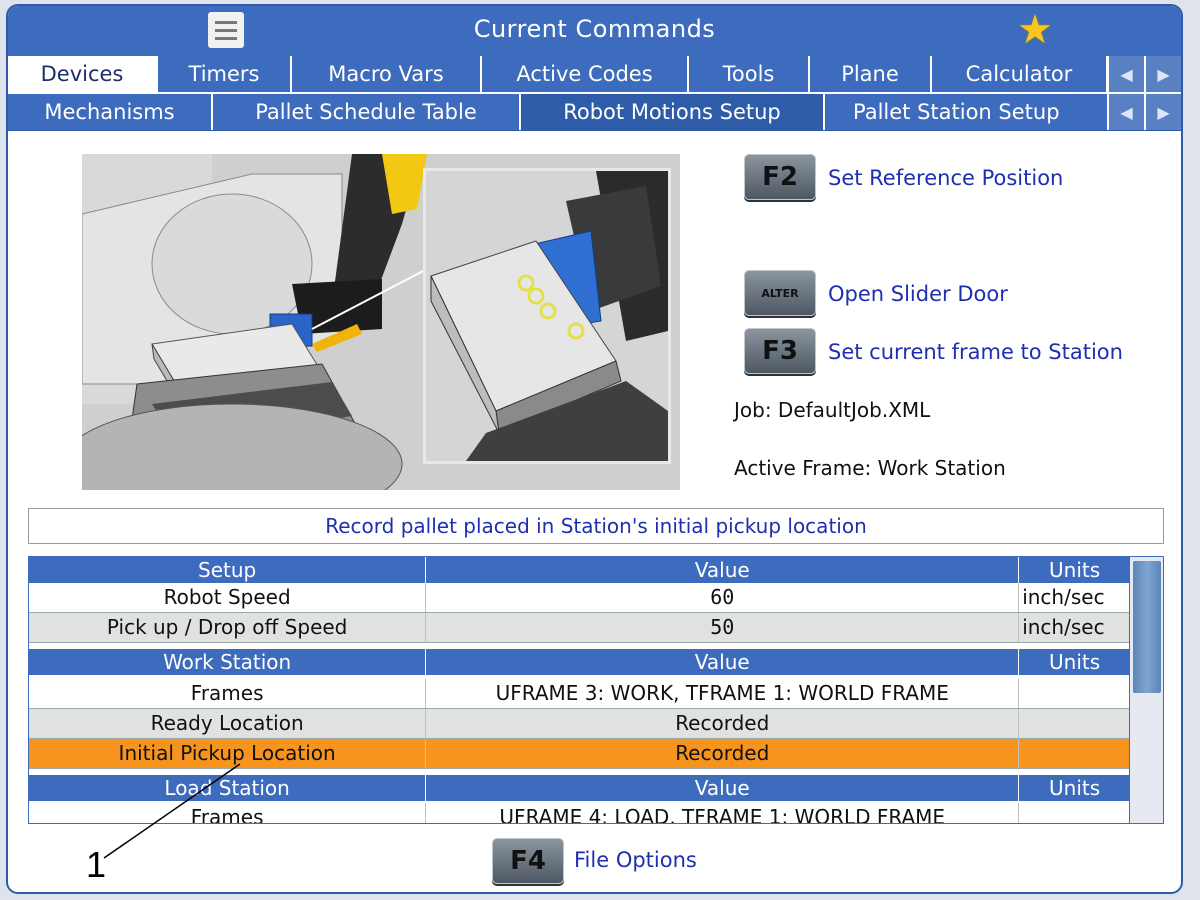 The width and height of the screenshot is (1200, 900). What do you see at coordinates (172, 811) in the screenshot?
I see `callout-leader-line` at bounding box center [172, 811].